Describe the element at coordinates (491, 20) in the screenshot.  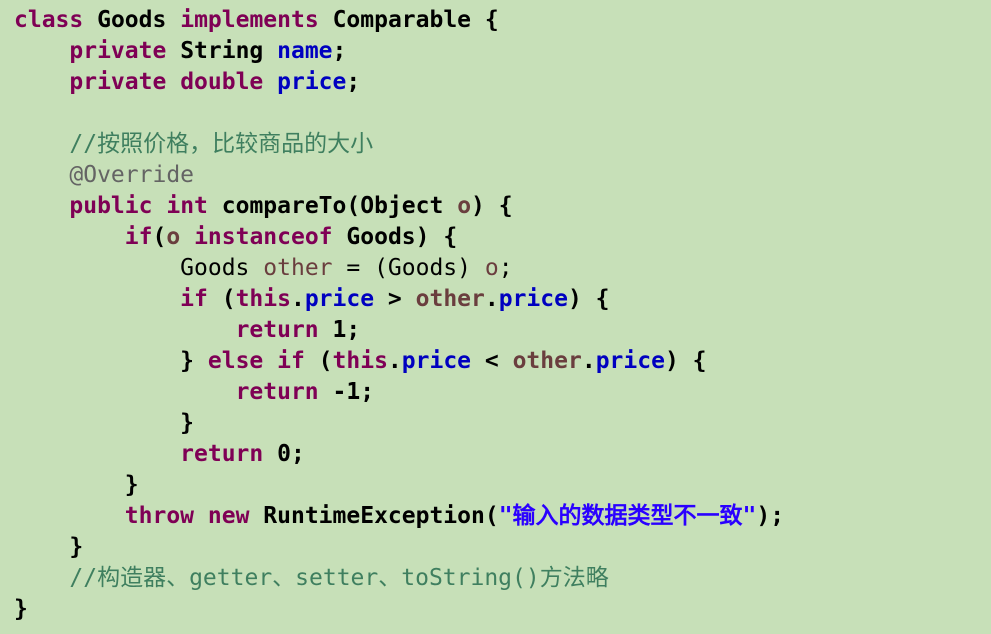
I see `class-open-brace: {` at that location.